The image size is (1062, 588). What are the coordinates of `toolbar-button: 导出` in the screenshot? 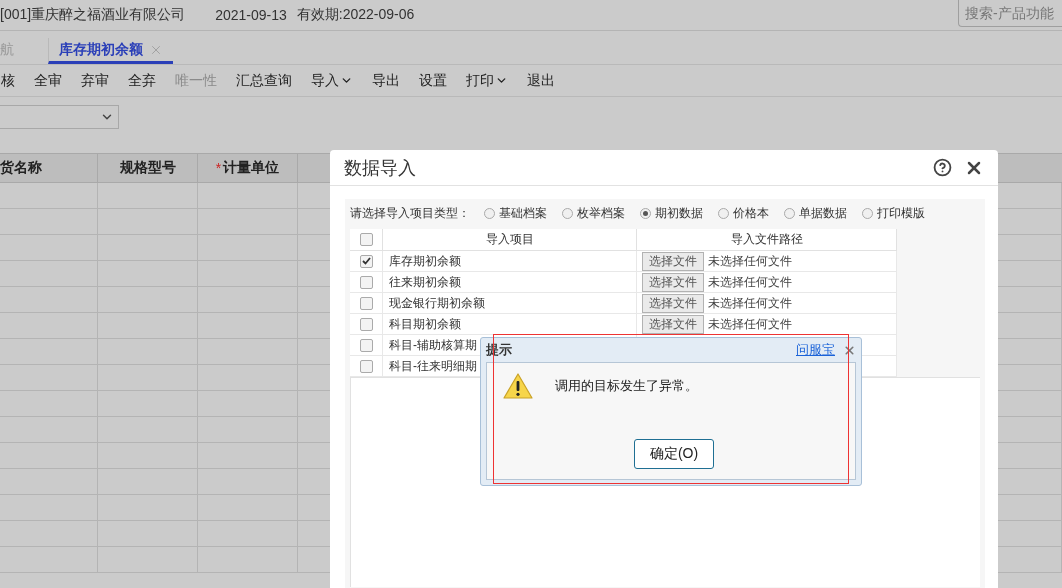 It's located at (392, 80).